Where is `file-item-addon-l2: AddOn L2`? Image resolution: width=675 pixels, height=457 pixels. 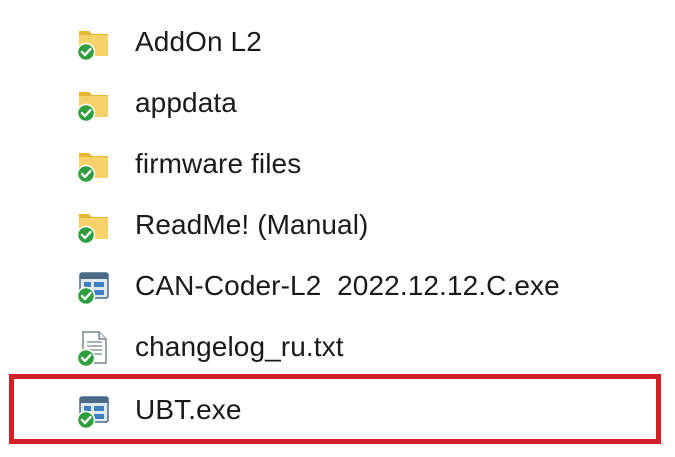 file-item-addon-l2: AddOn L2 is located at coordinates (168, 42).